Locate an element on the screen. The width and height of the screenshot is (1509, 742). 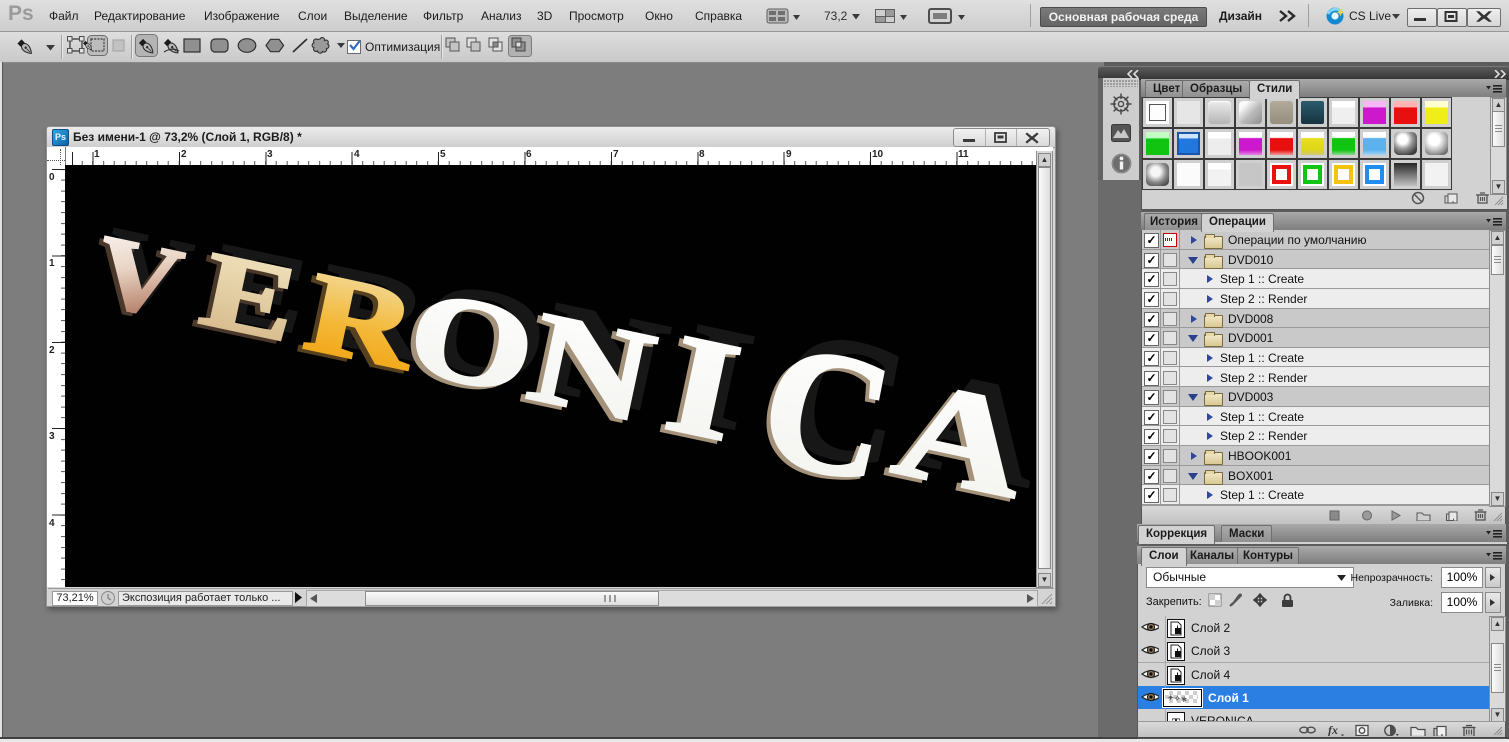
svg-text: fx is located at coordinates (1333, 730).